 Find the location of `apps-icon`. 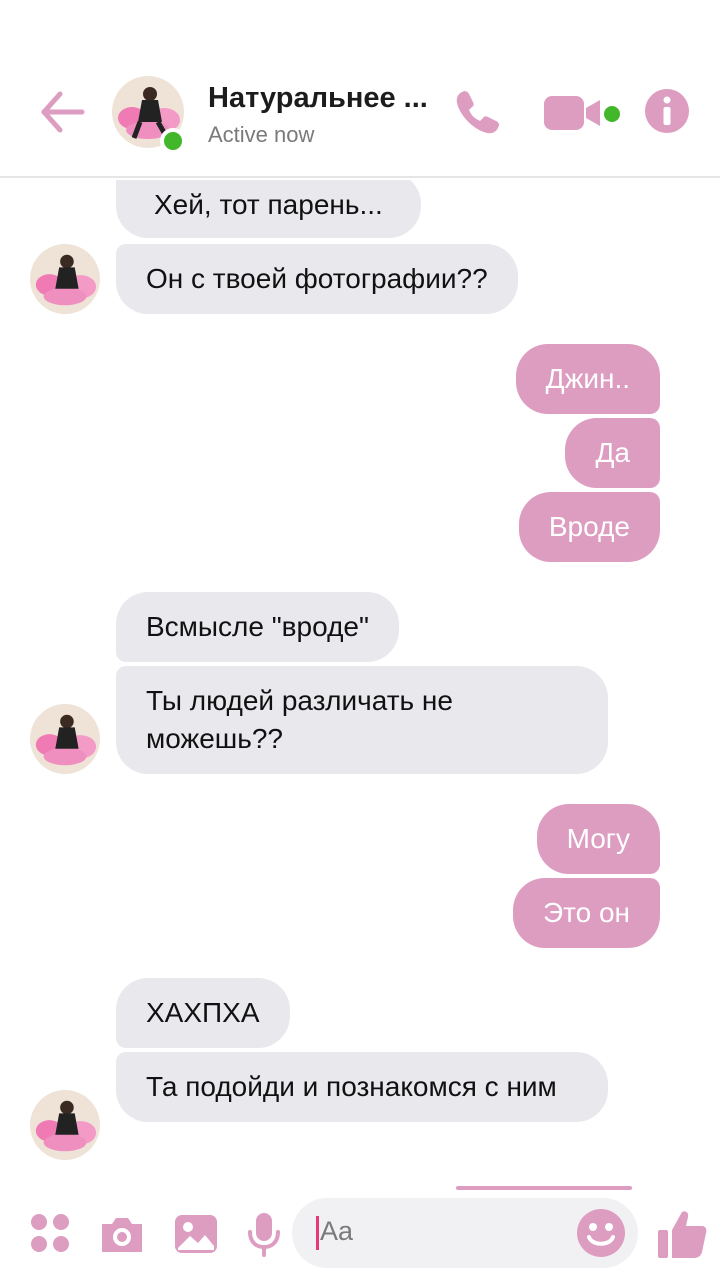

apps-icon is located at coordinates (52, 1234).